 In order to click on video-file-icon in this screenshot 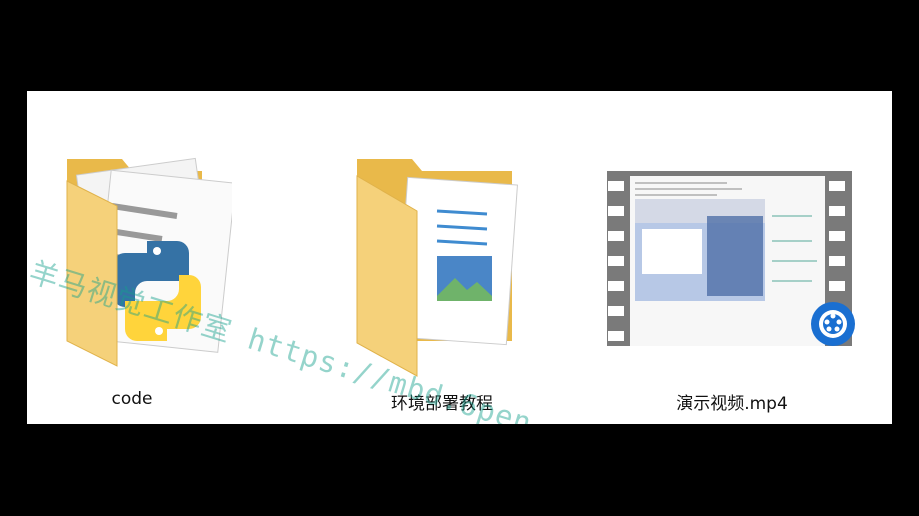, I will do `click(731, 258)`.